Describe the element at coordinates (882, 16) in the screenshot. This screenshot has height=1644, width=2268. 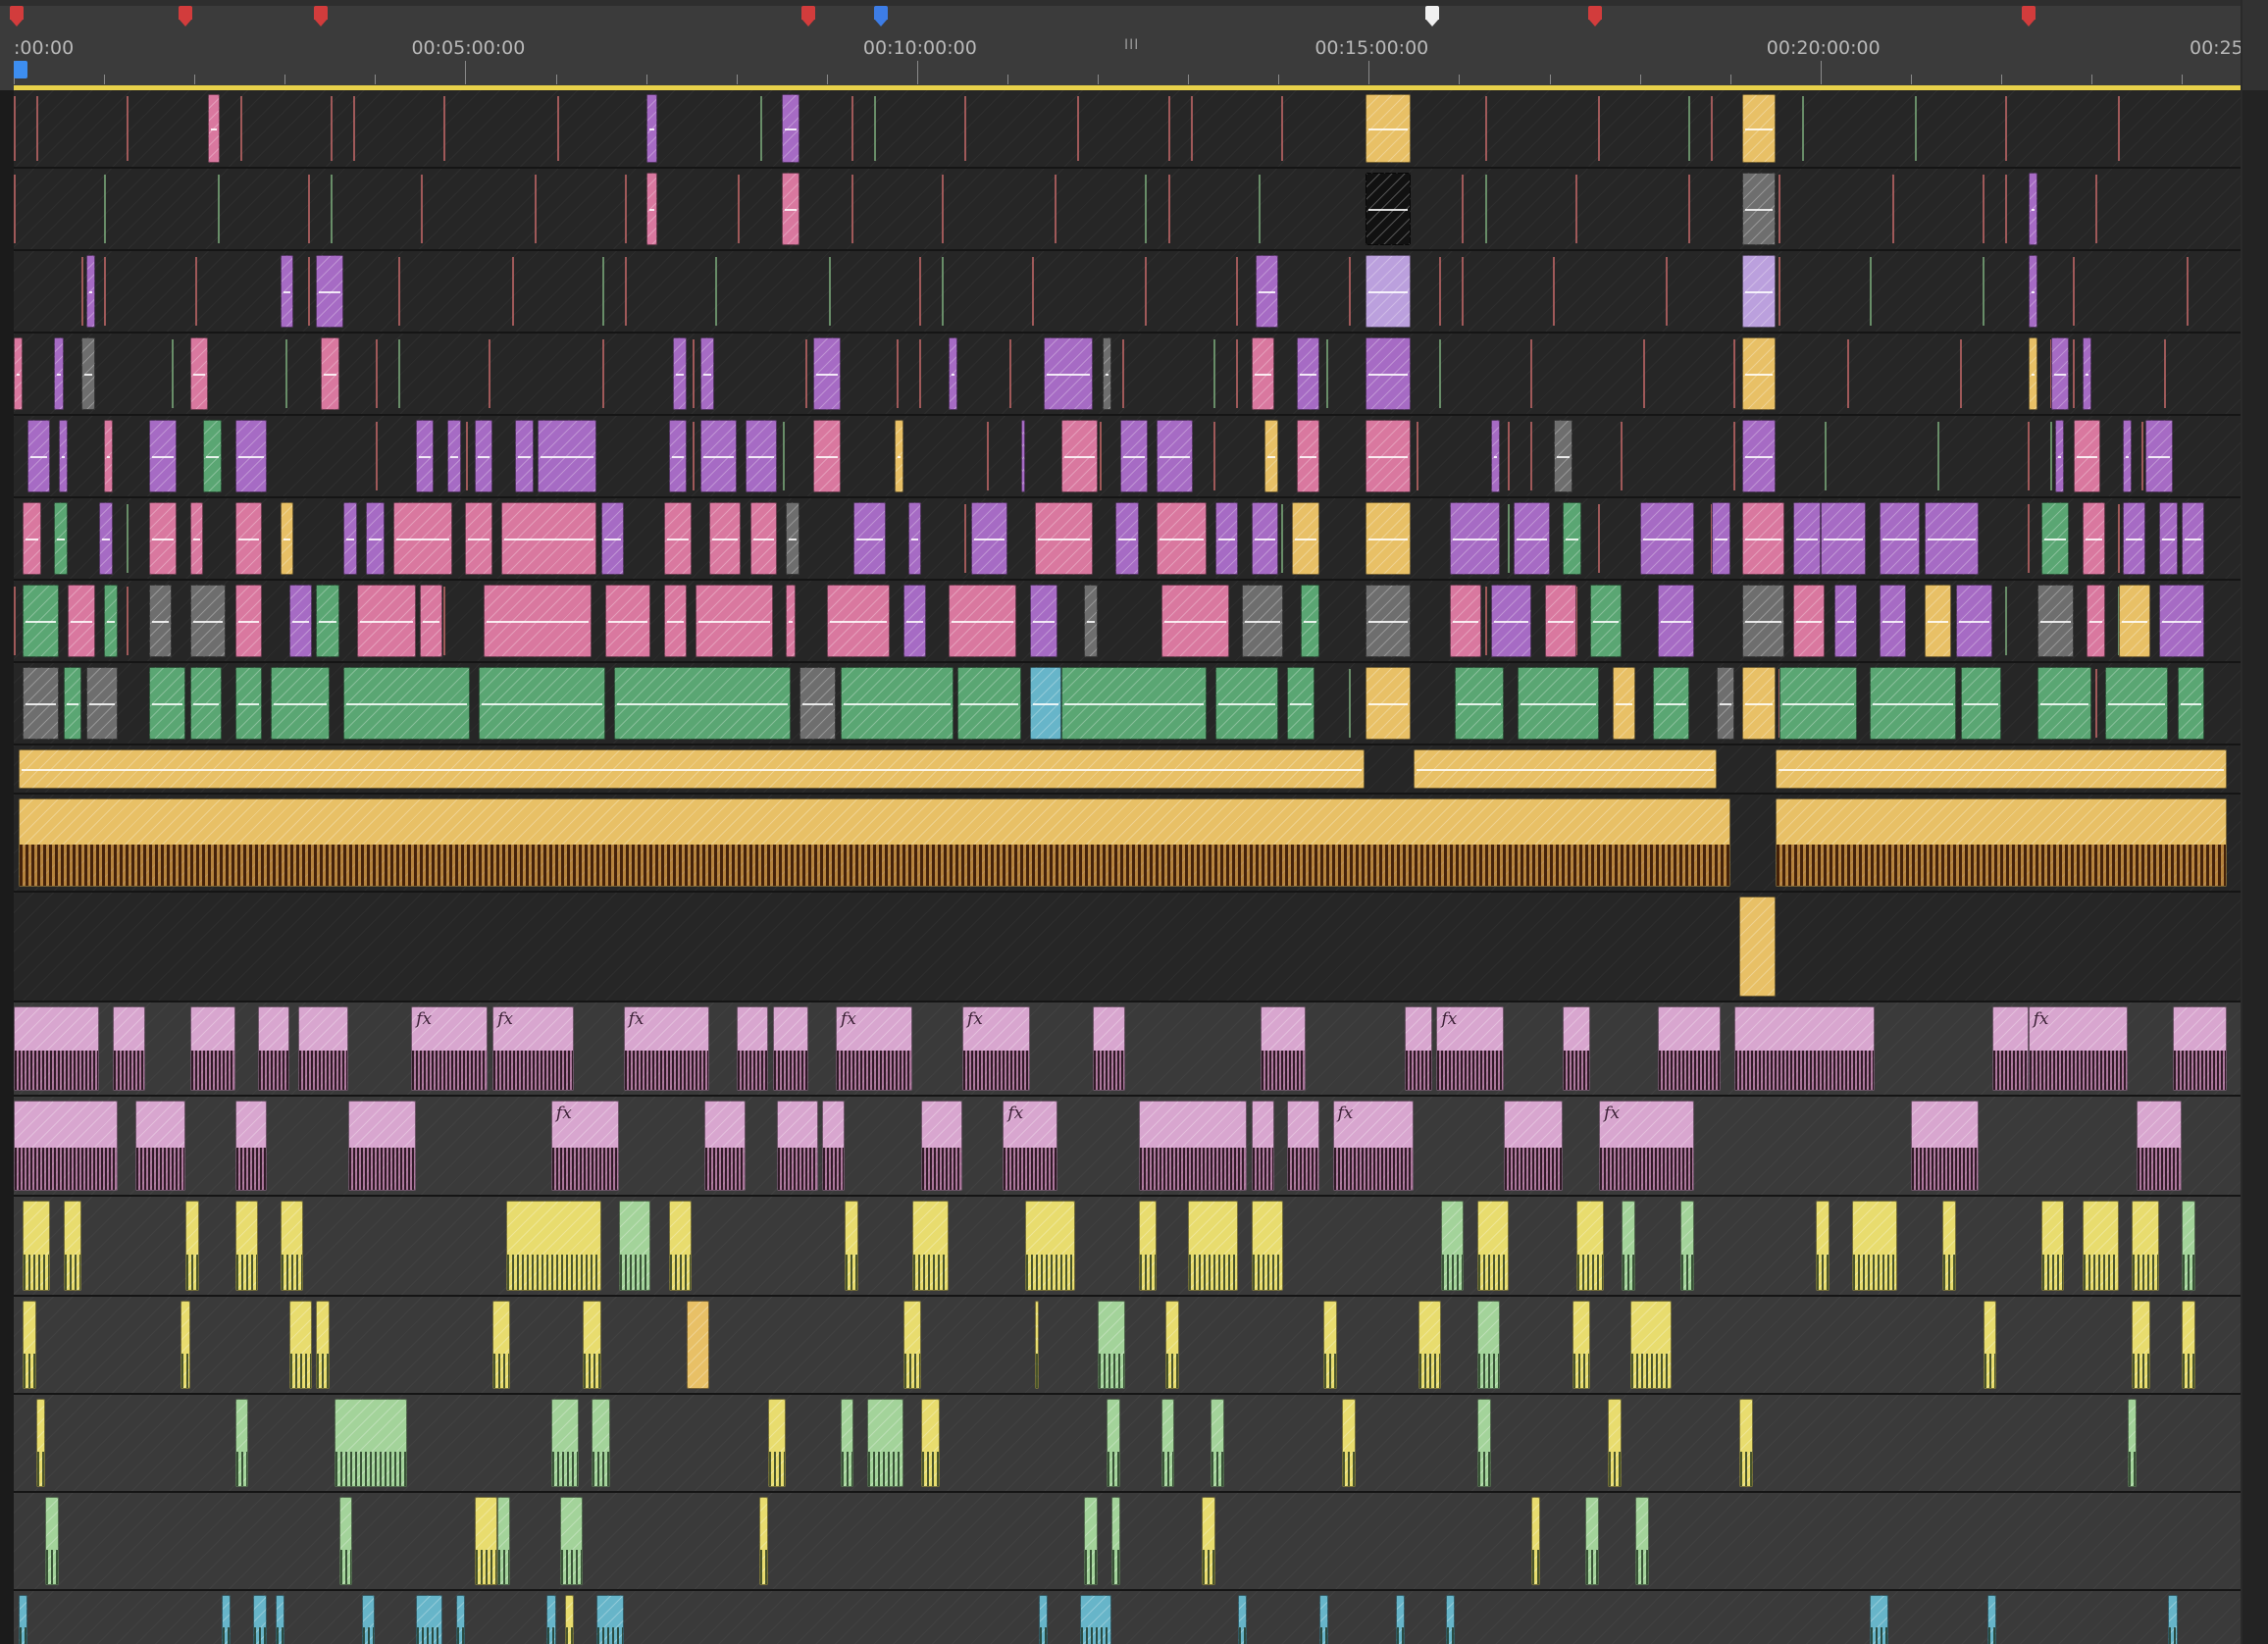
I see `sequence-marker` at that location.